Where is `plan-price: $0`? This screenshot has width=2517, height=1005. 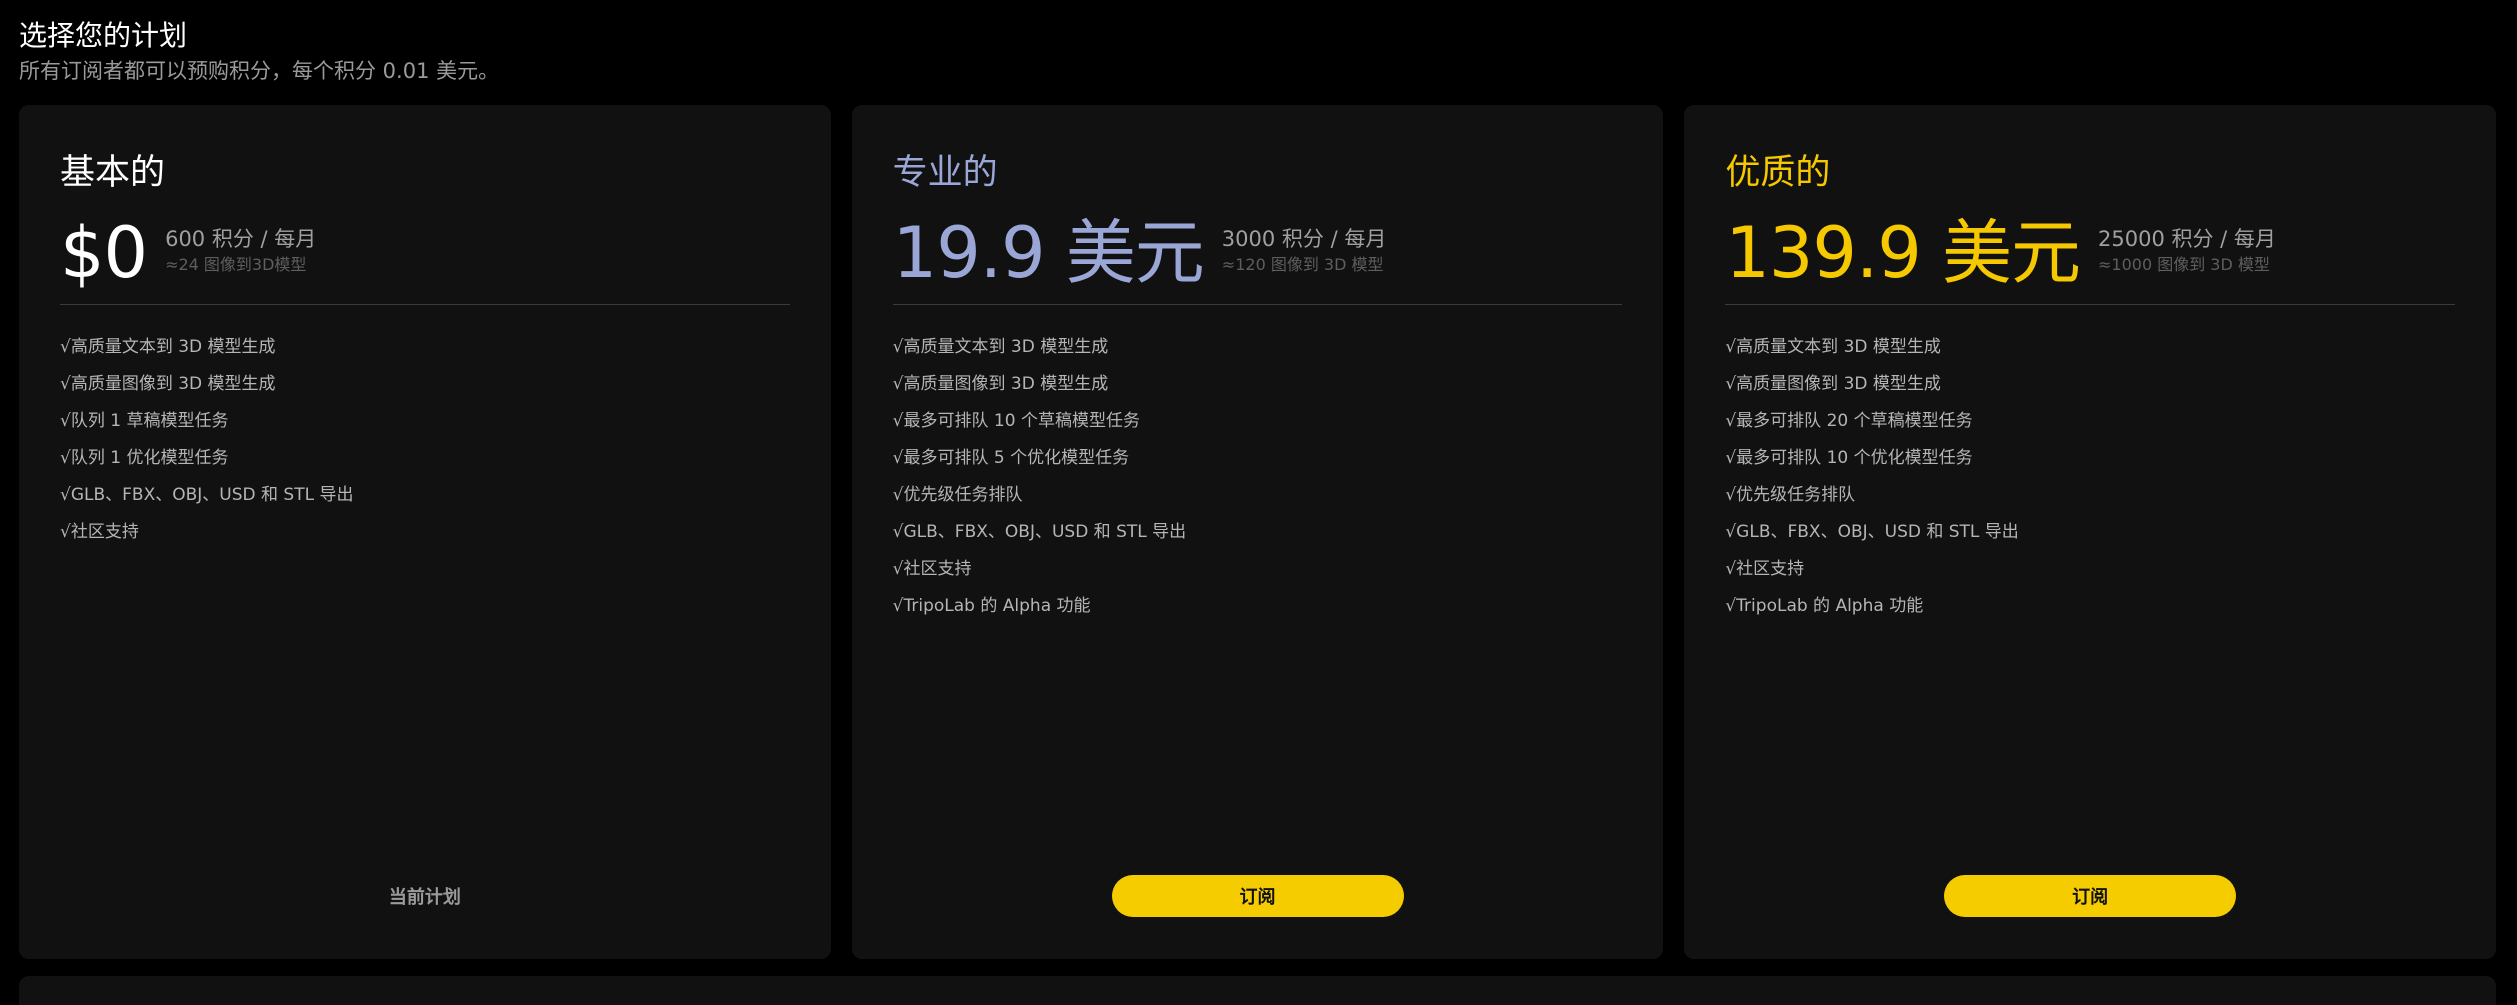 plan-price: $0 is located at coordinates (104, 253).